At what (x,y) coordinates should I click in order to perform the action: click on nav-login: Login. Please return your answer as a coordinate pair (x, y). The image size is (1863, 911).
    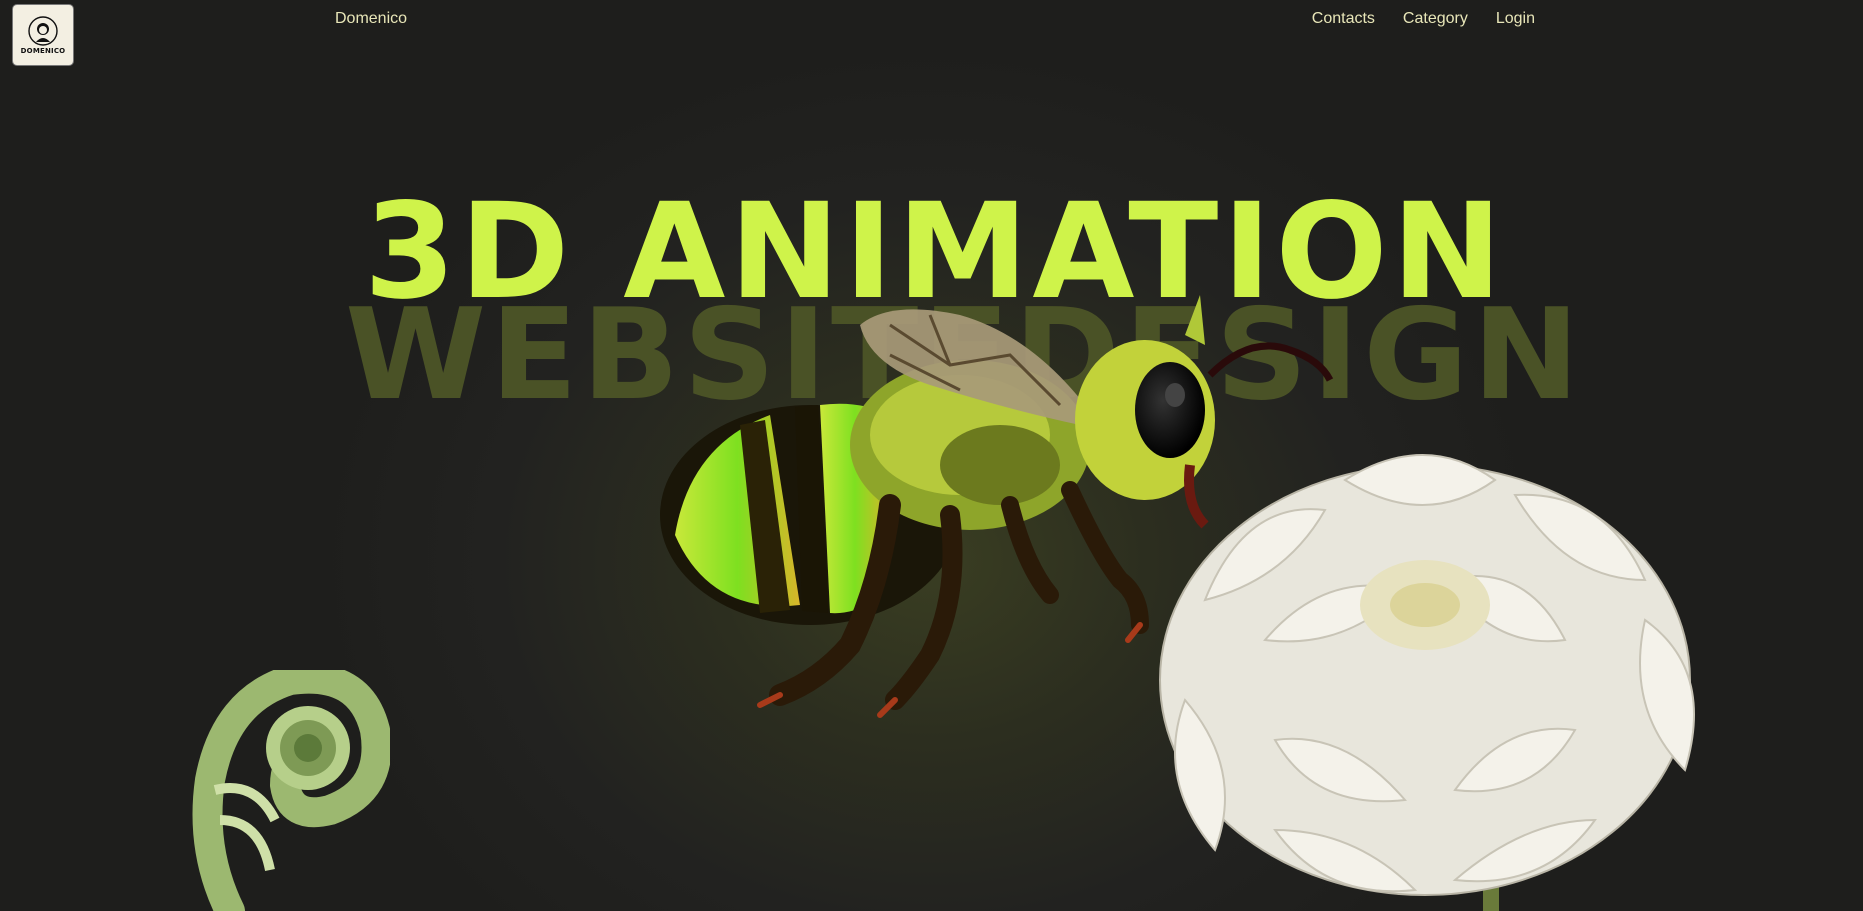
    Looking at the image, I should click on (1515, 19).